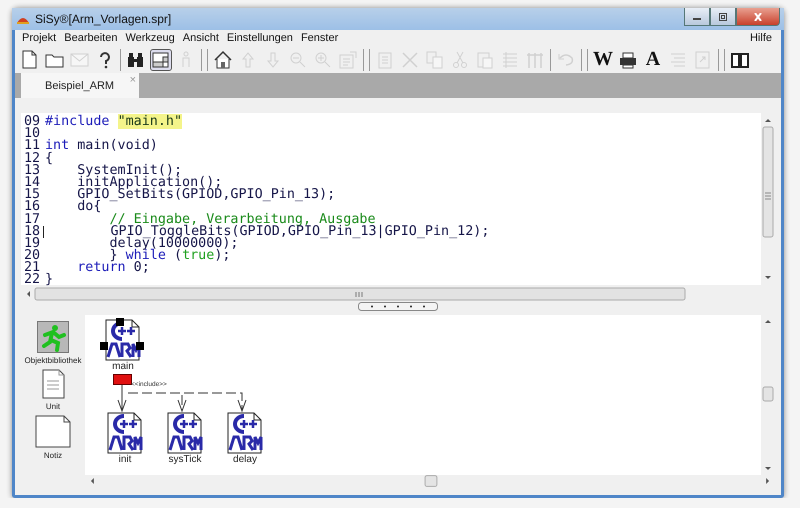  What do you see at coordinates (299, 232) in the screenshot?
I see `code-line: GPIO_ToggleBits(GPIOD,GPIO_Pin_13|GPIO_Pin_12);` at bounding box center [299, 232].